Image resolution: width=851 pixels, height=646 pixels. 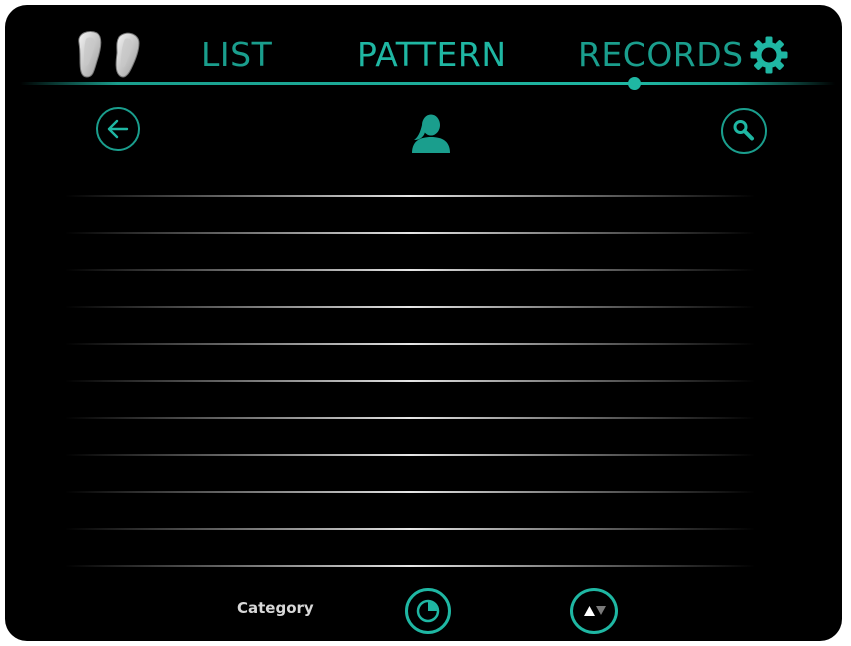 I want to click on chart-button, so click(x=428, y=611).